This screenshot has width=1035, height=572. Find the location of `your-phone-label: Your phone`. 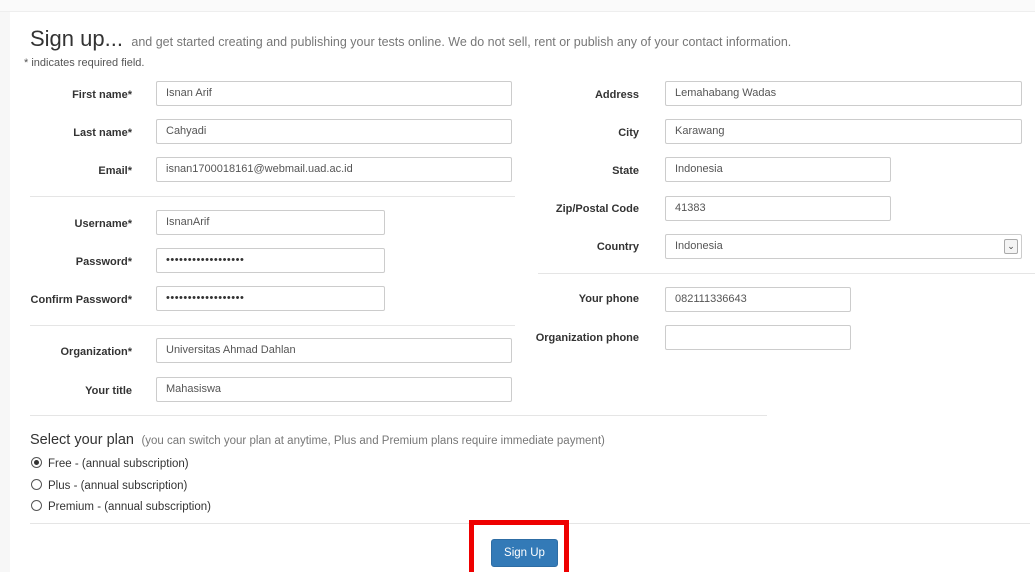

your-phone-label: Your phone is located at coordinates (608, 299).